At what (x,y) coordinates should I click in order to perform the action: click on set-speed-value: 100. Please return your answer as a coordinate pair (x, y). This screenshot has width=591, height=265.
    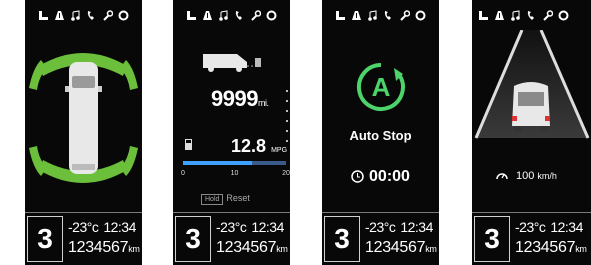
    Looking at the image, I should click on (525, 176).